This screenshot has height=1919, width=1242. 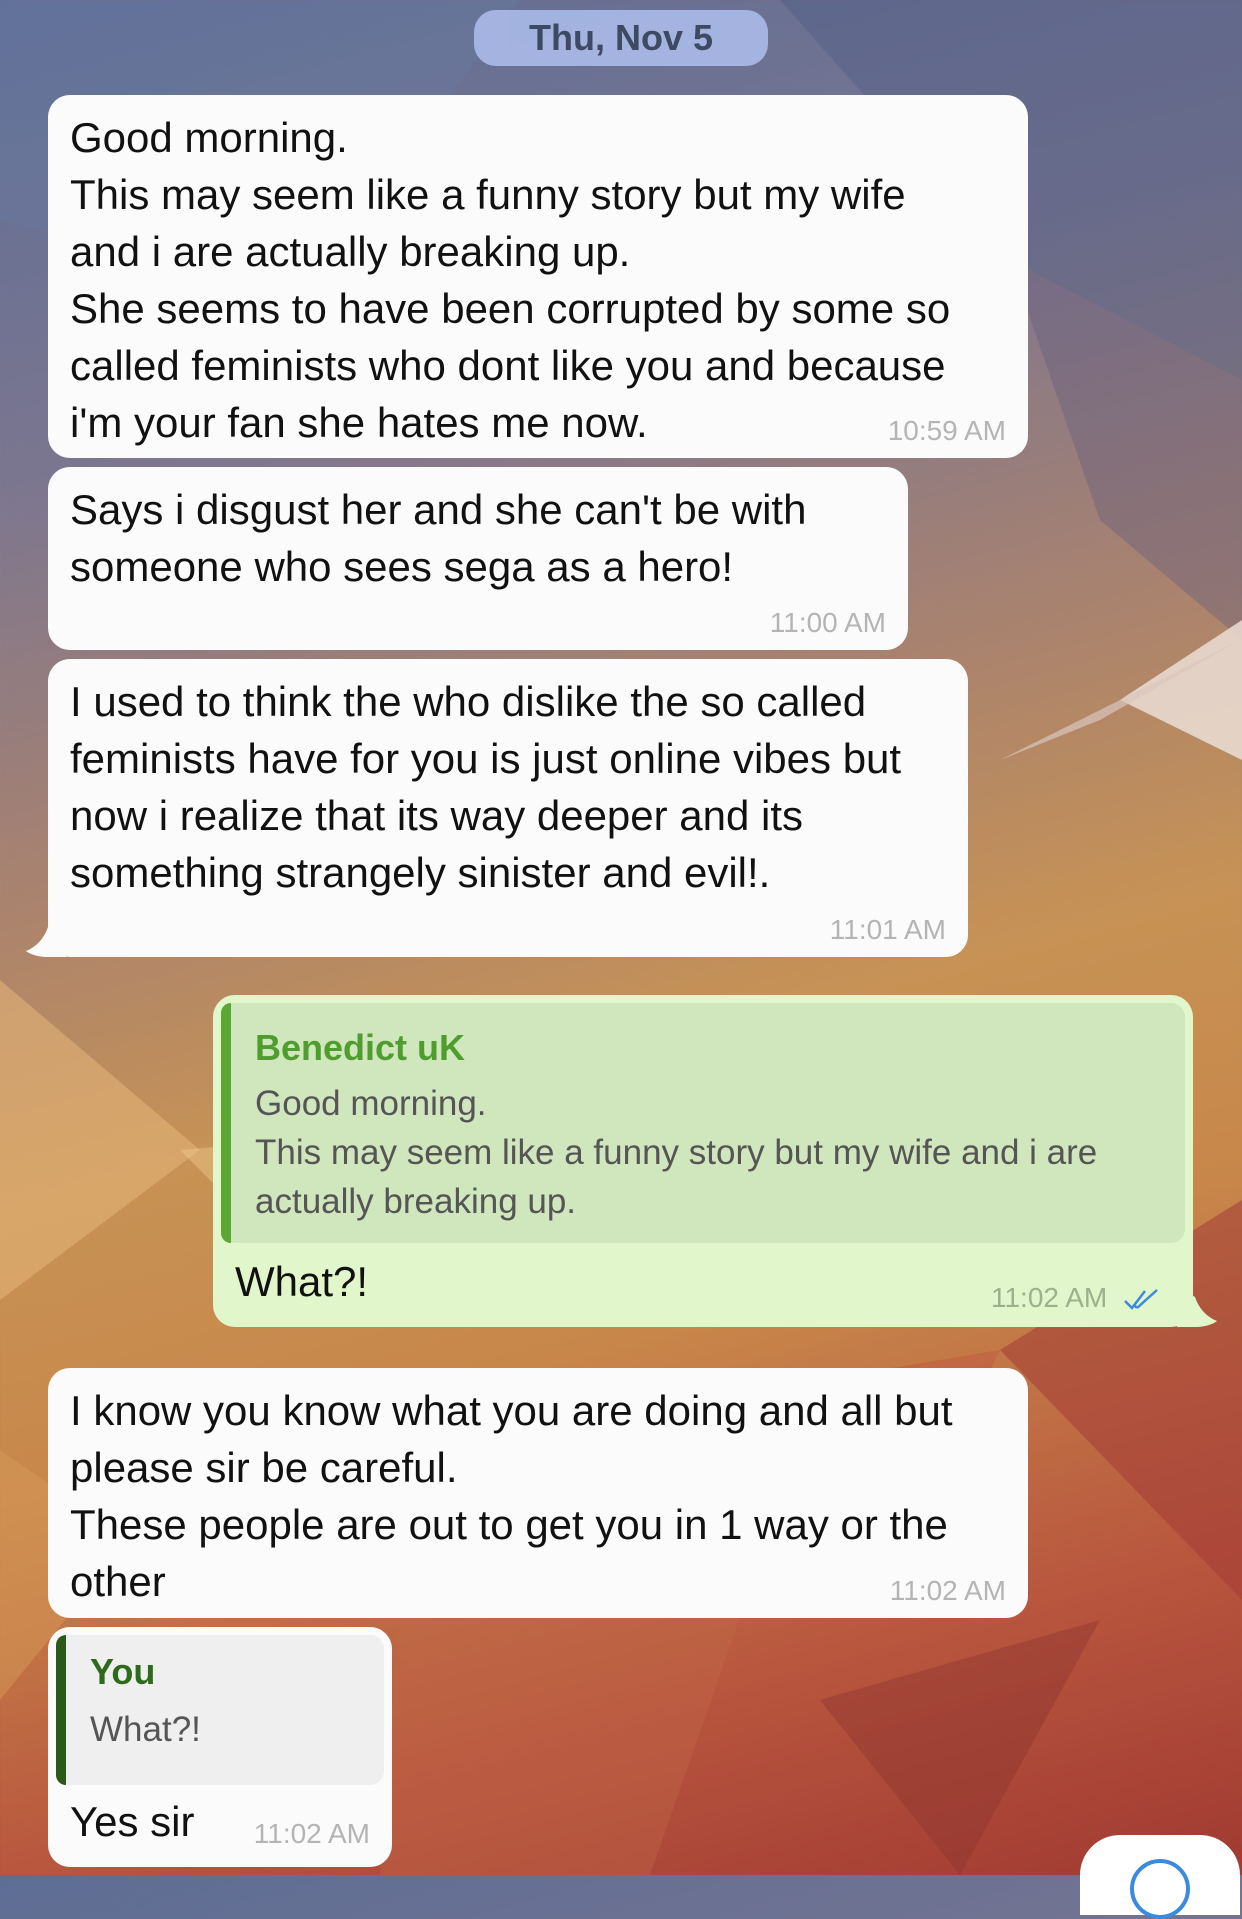 I want to click on incoming-message: You What?! Yes sir 11:02 AM, so click(x=220, y=1747).